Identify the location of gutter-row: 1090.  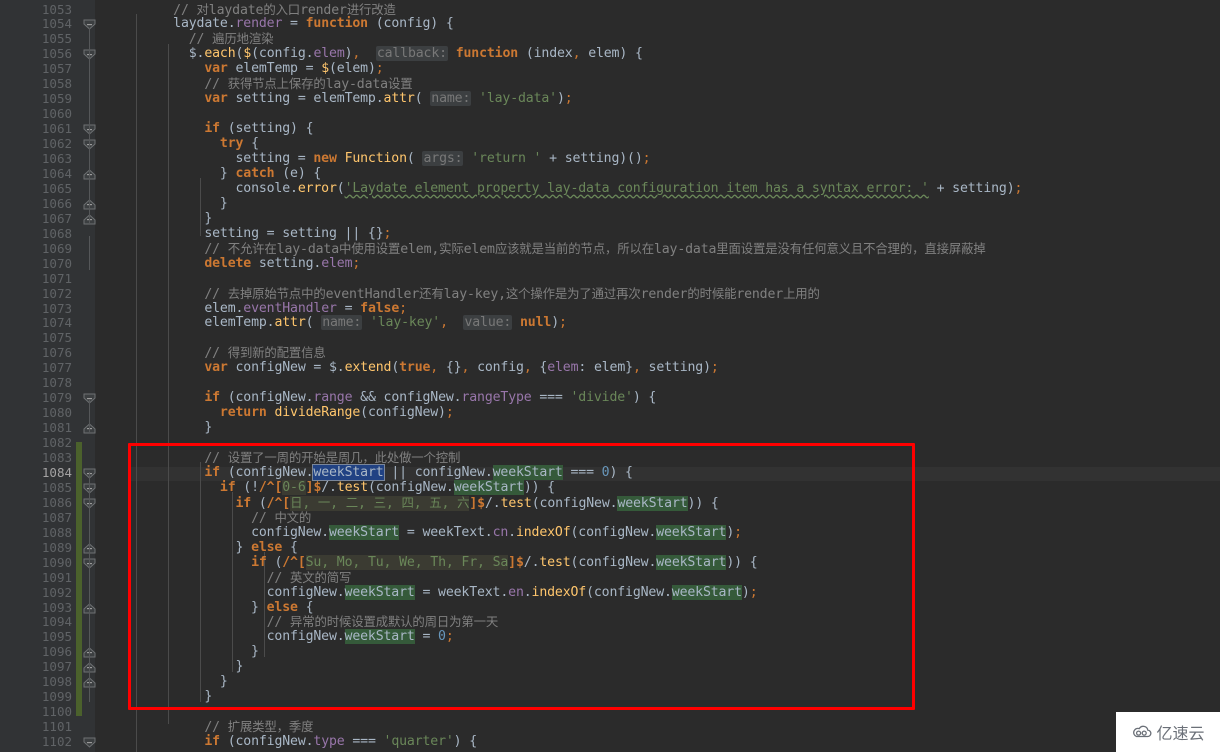
(64, 563).